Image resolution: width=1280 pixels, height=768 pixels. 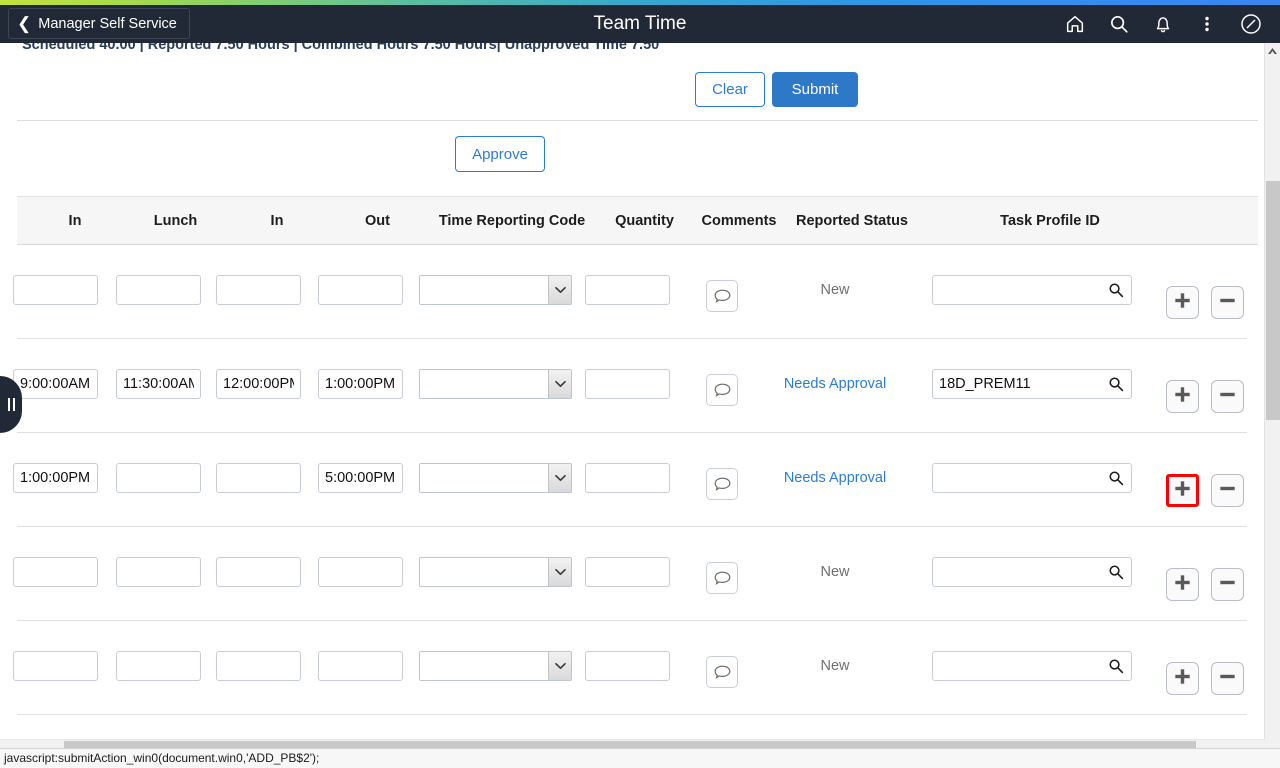 I want to click on navbar-compass-icon, so click(x=1251, y=24).